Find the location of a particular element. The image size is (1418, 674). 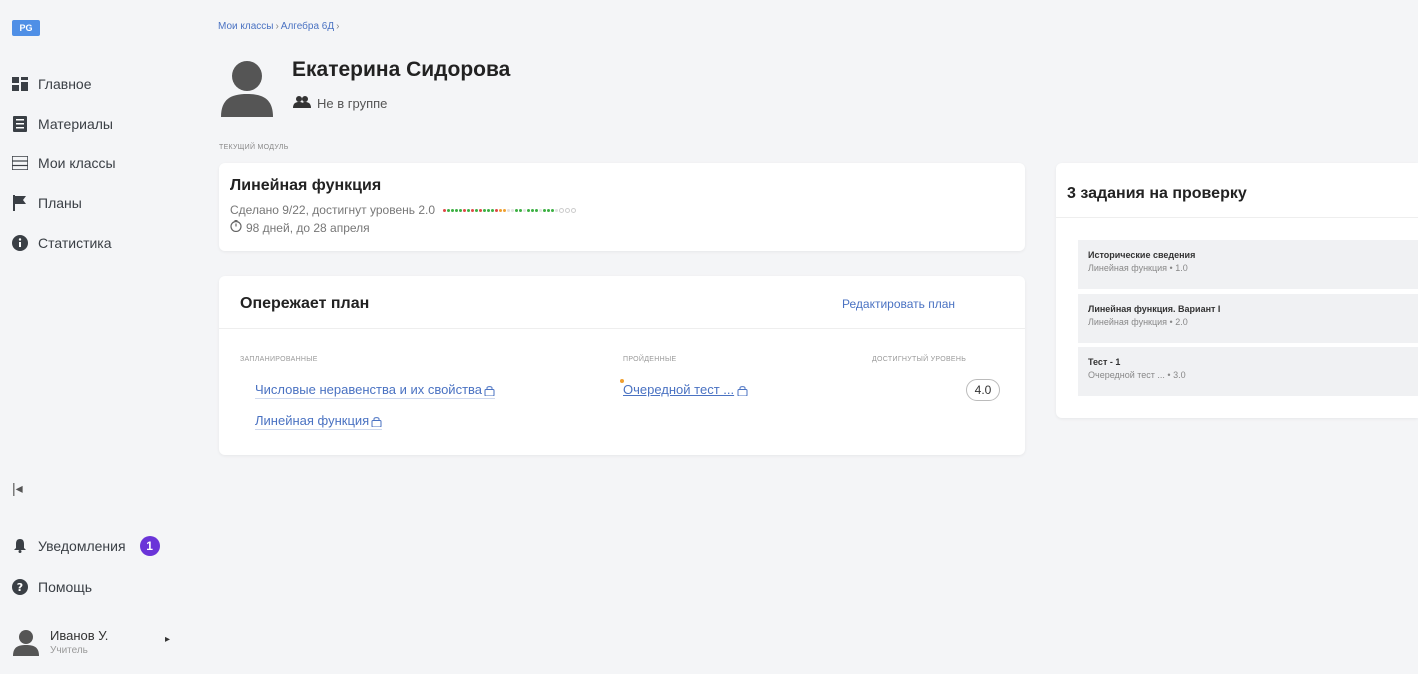

bell-icon is located at coordinates (20, 546).